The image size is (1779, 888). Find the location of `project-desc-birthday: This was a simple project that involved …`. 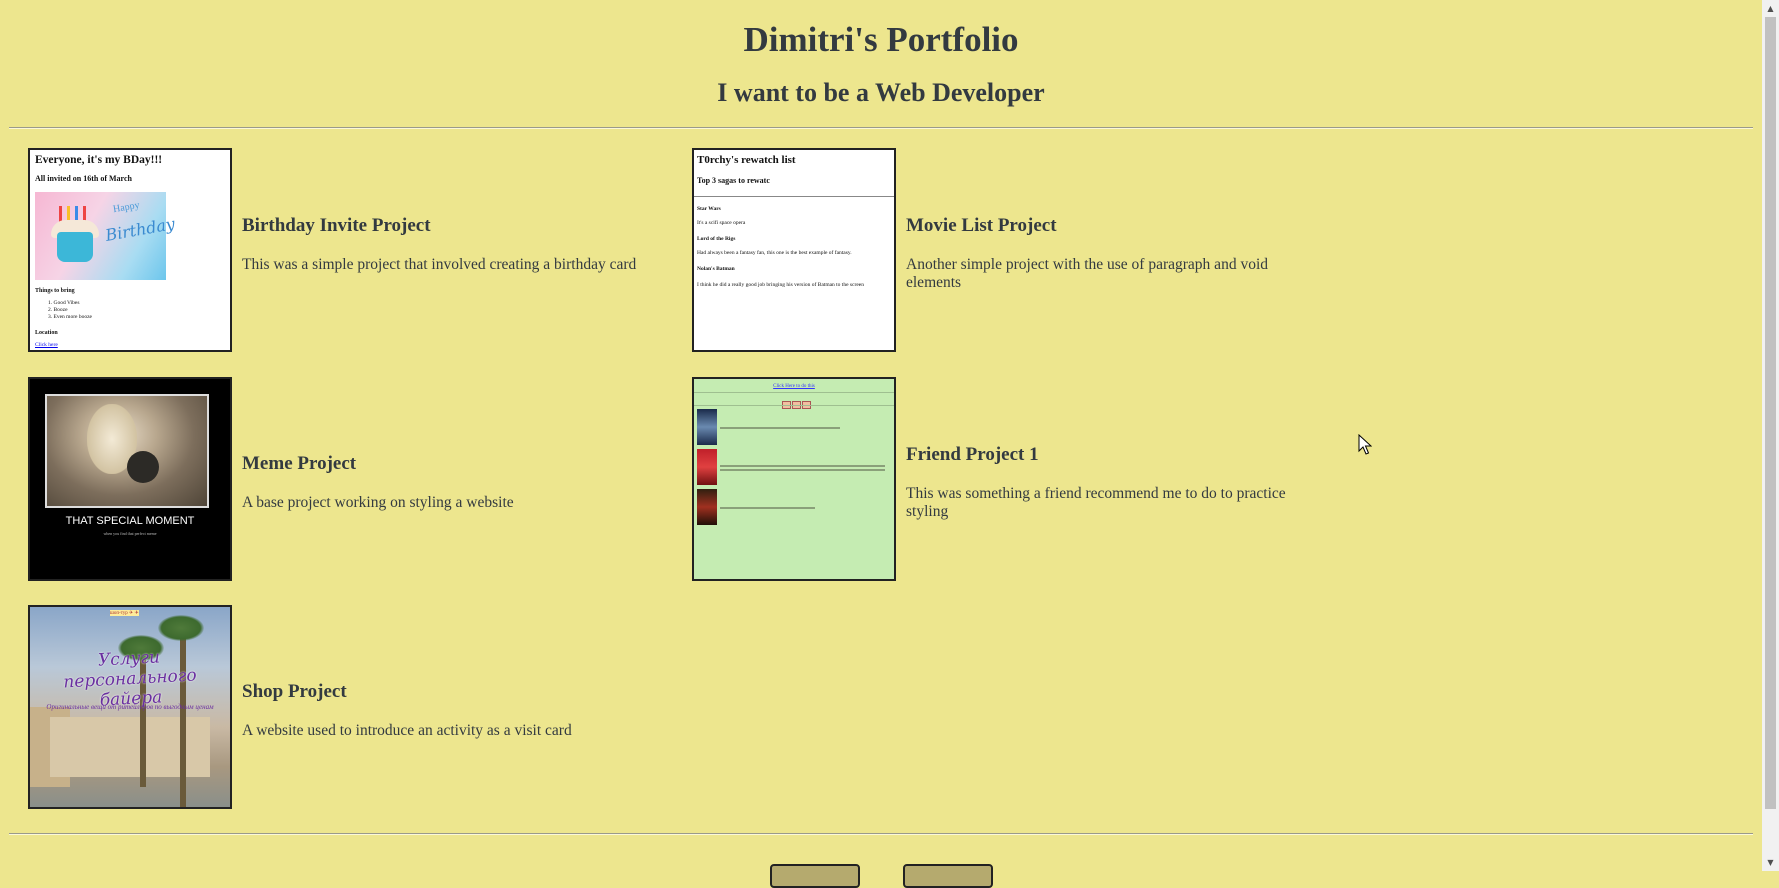

project-desc-birthday: This was a simple project that involved … is located at coordinates (439, 264).